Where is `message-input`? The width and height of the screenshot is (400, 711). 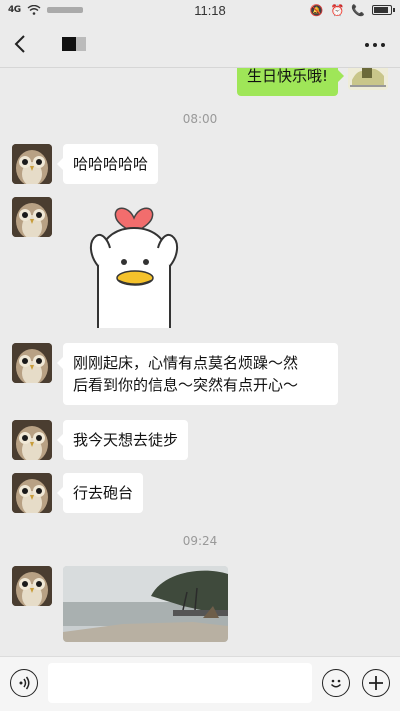 message-input is located at coordinates (180, 683).